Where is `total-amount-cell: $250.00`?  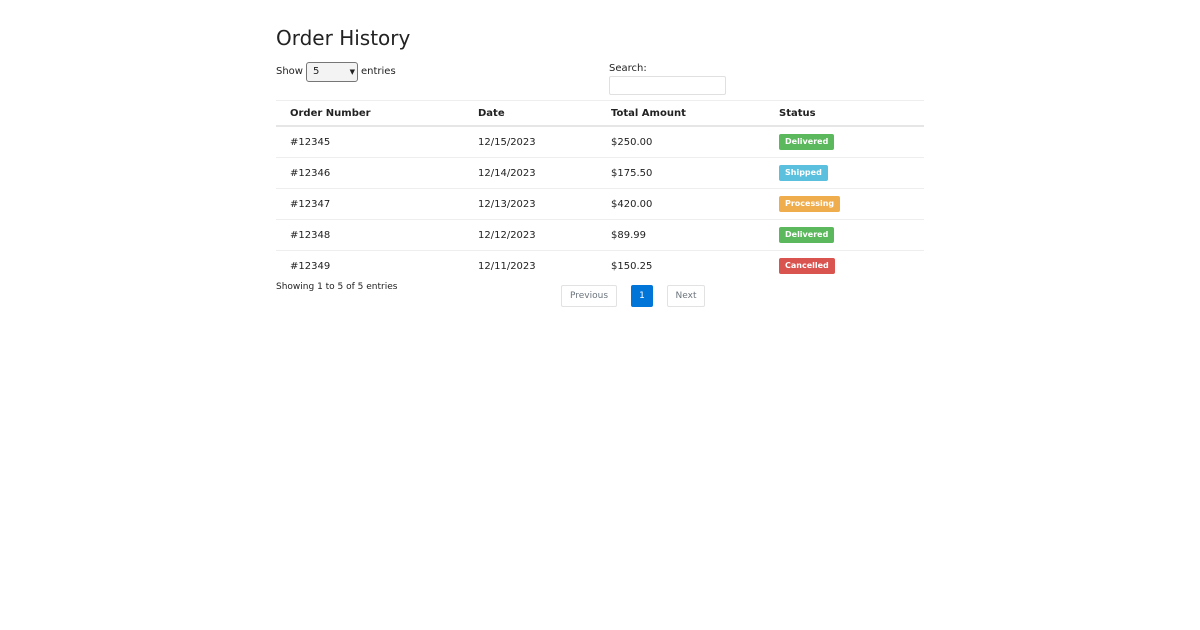 total-amount-cell: $250.00 is located at coordinates (681, 142).